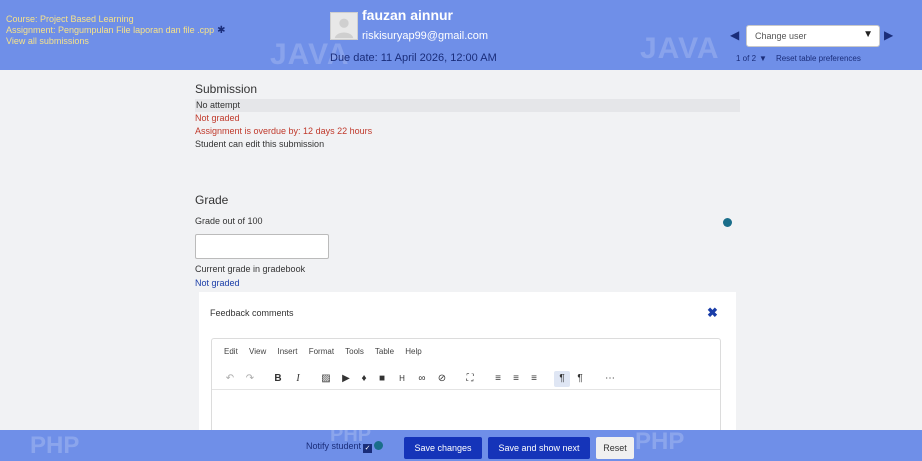 The width and height of the screenshot is (922, 461). Describe the element at coordinates (260, 144) in the screenshot. I see `editable-notice: Student can edit this submission` at that location.